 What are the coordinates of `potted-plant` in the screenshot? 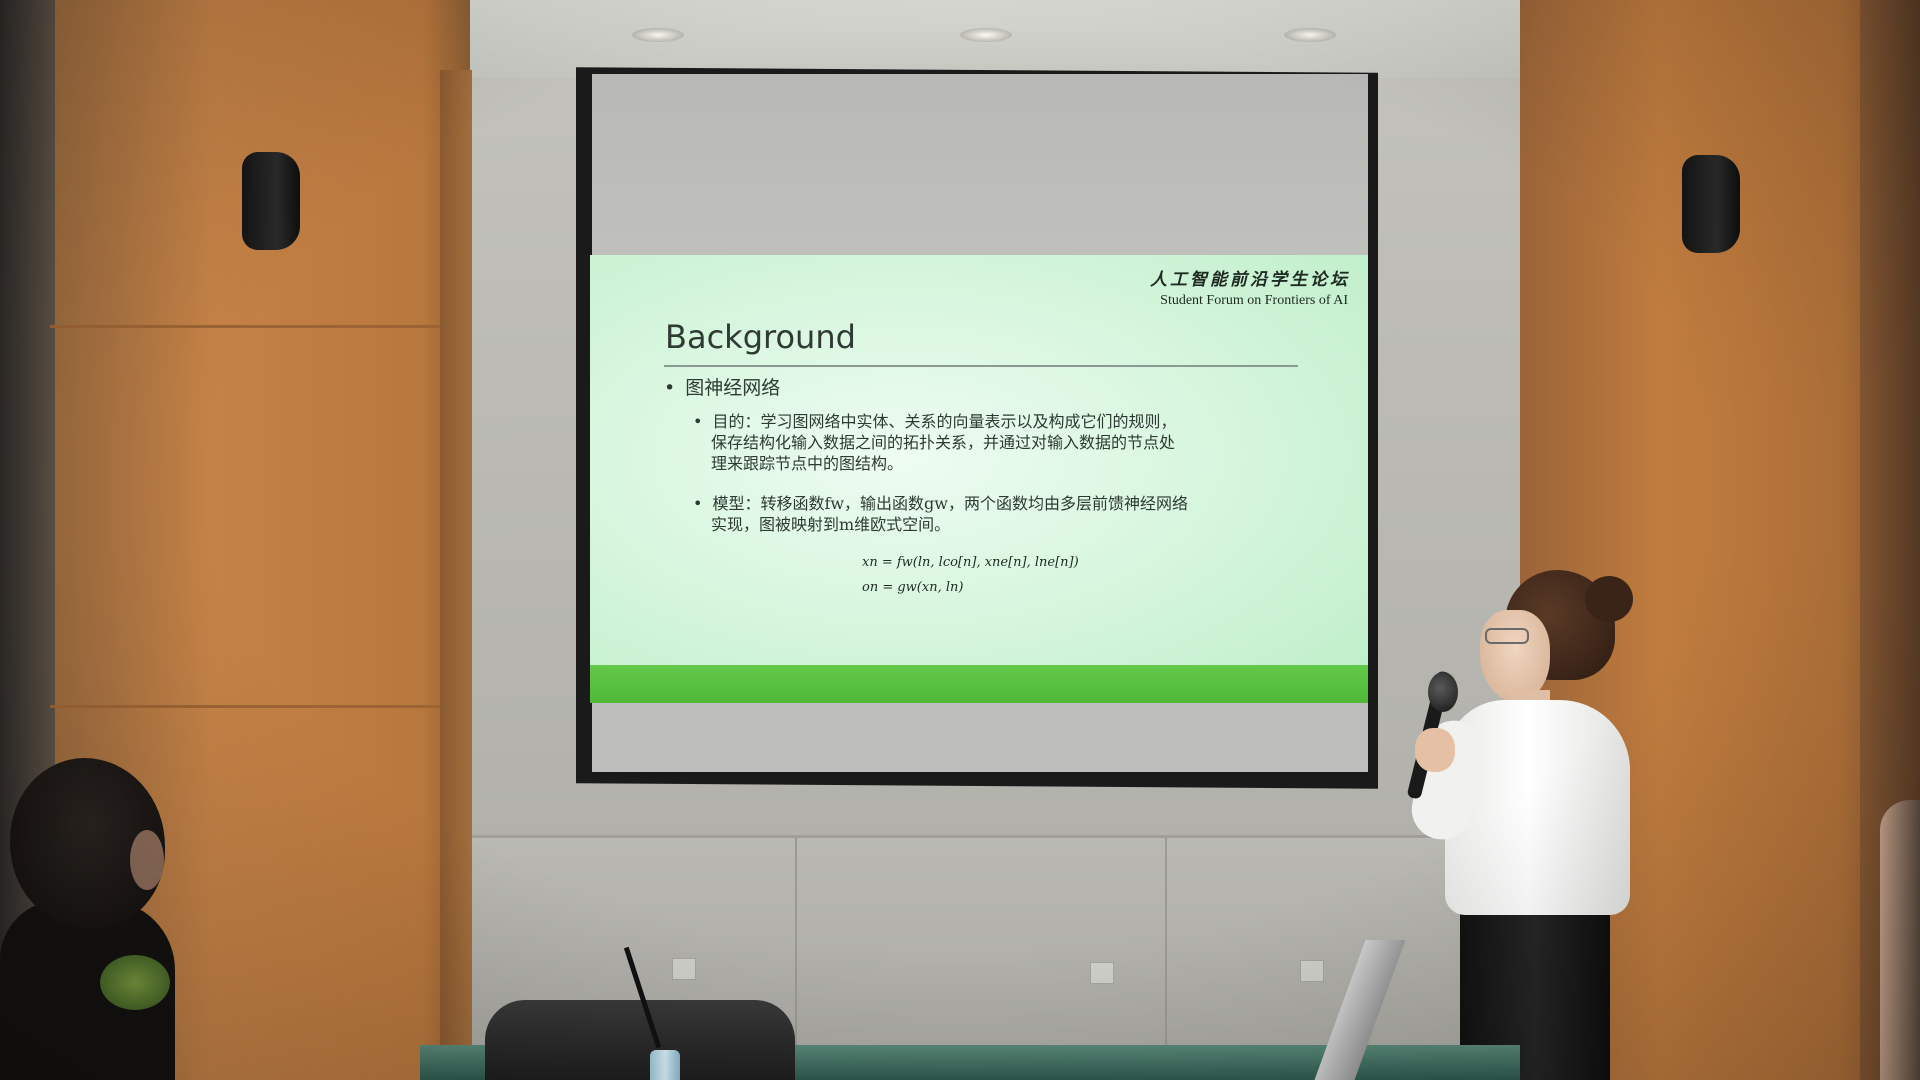 It's located at (135, 982).